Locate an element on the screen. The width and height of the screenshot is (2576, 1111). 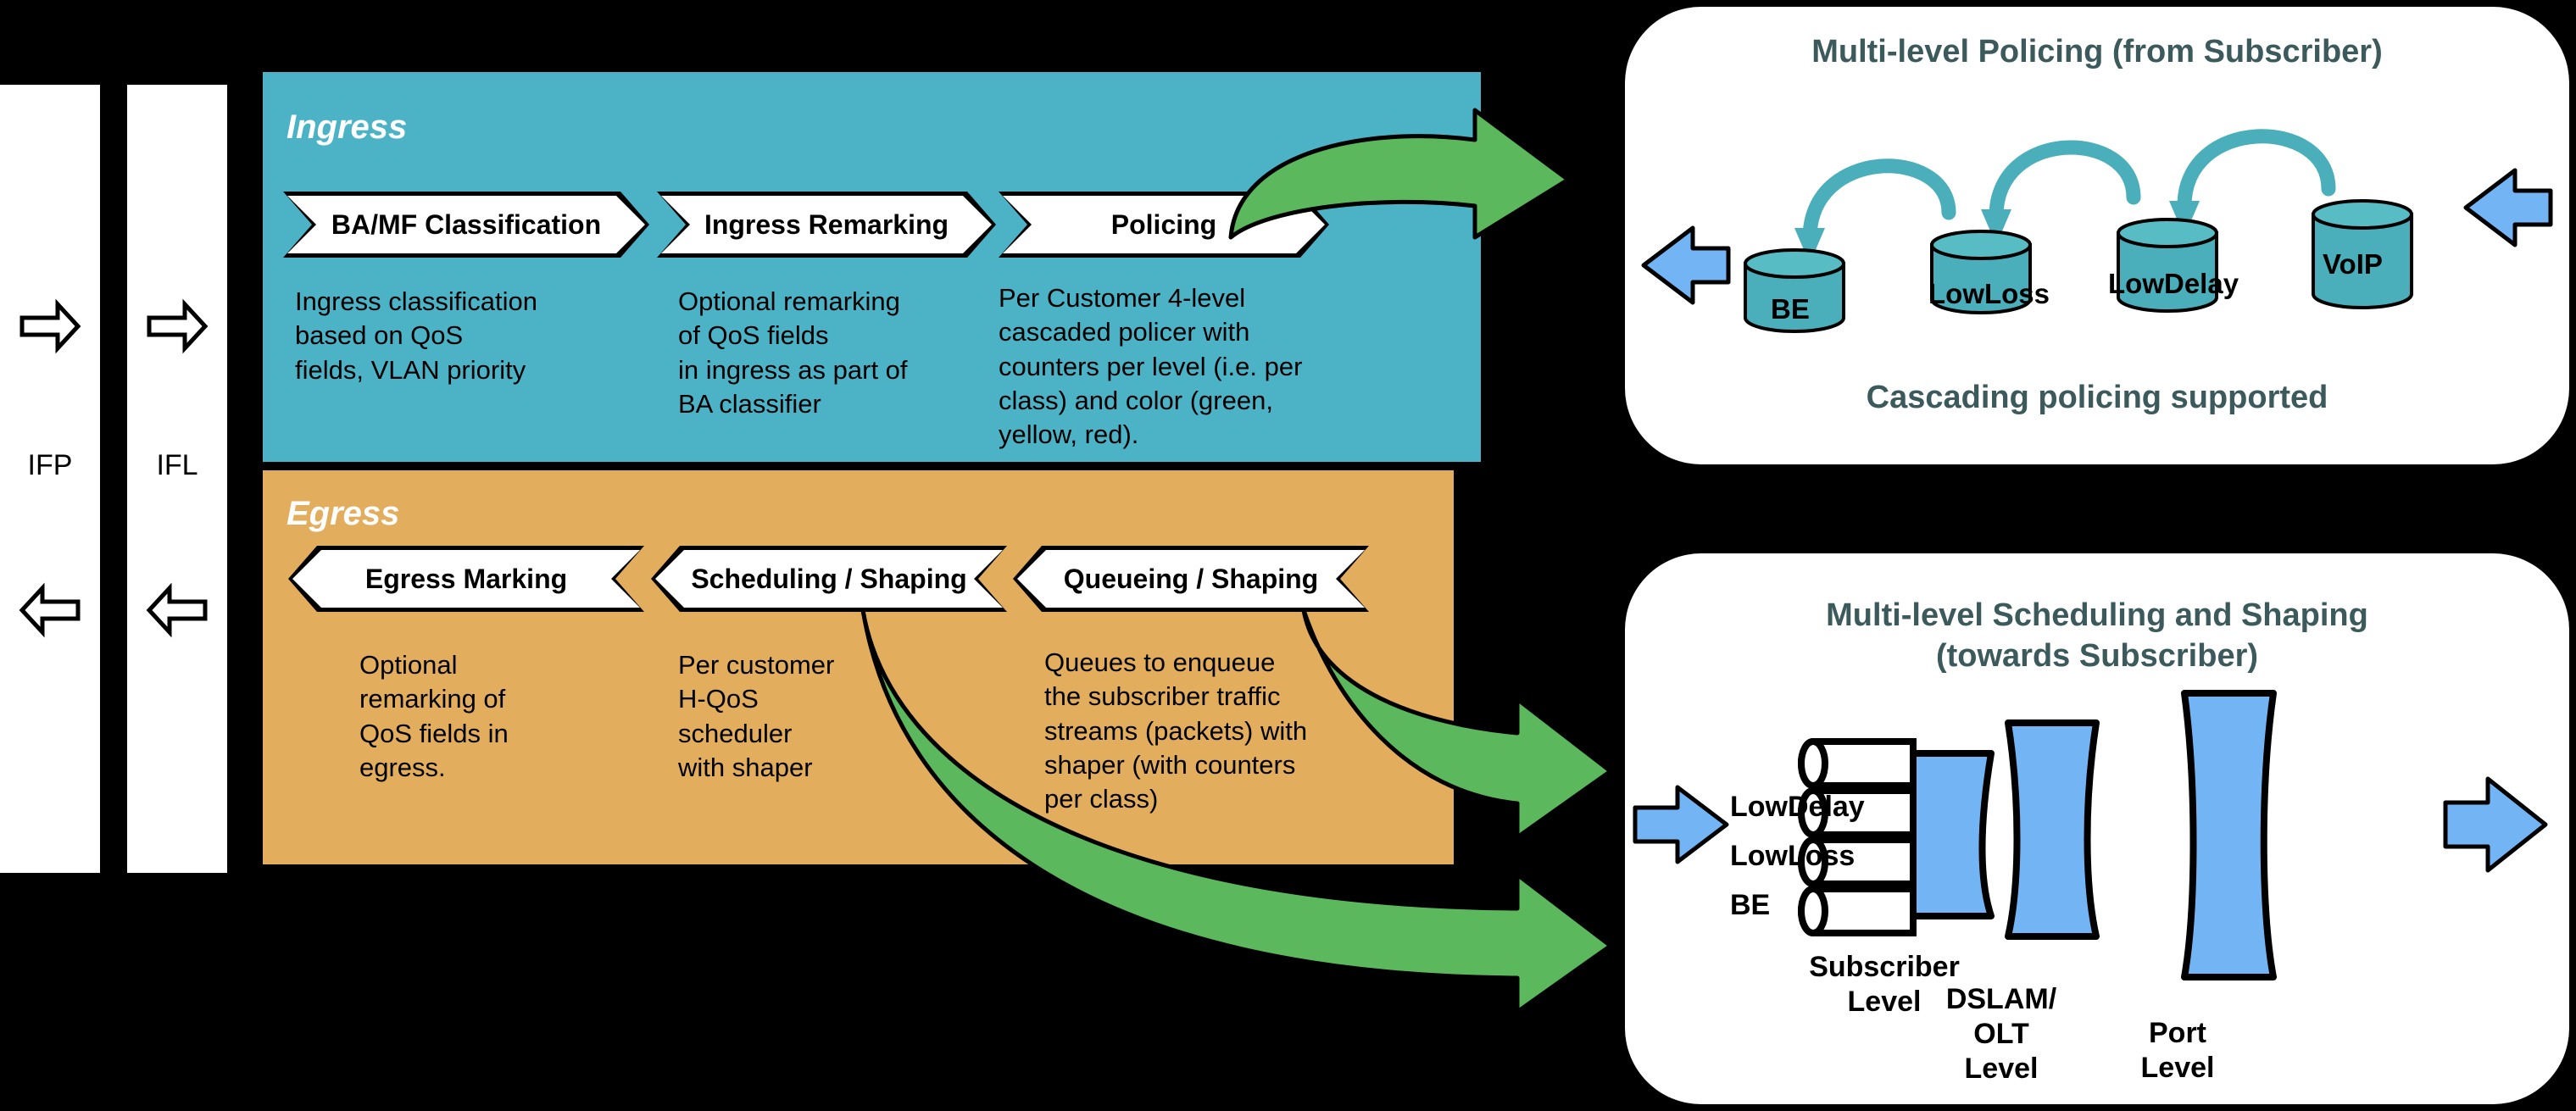
level-label-port: Port Level is located at coordinates (2177, 1051).